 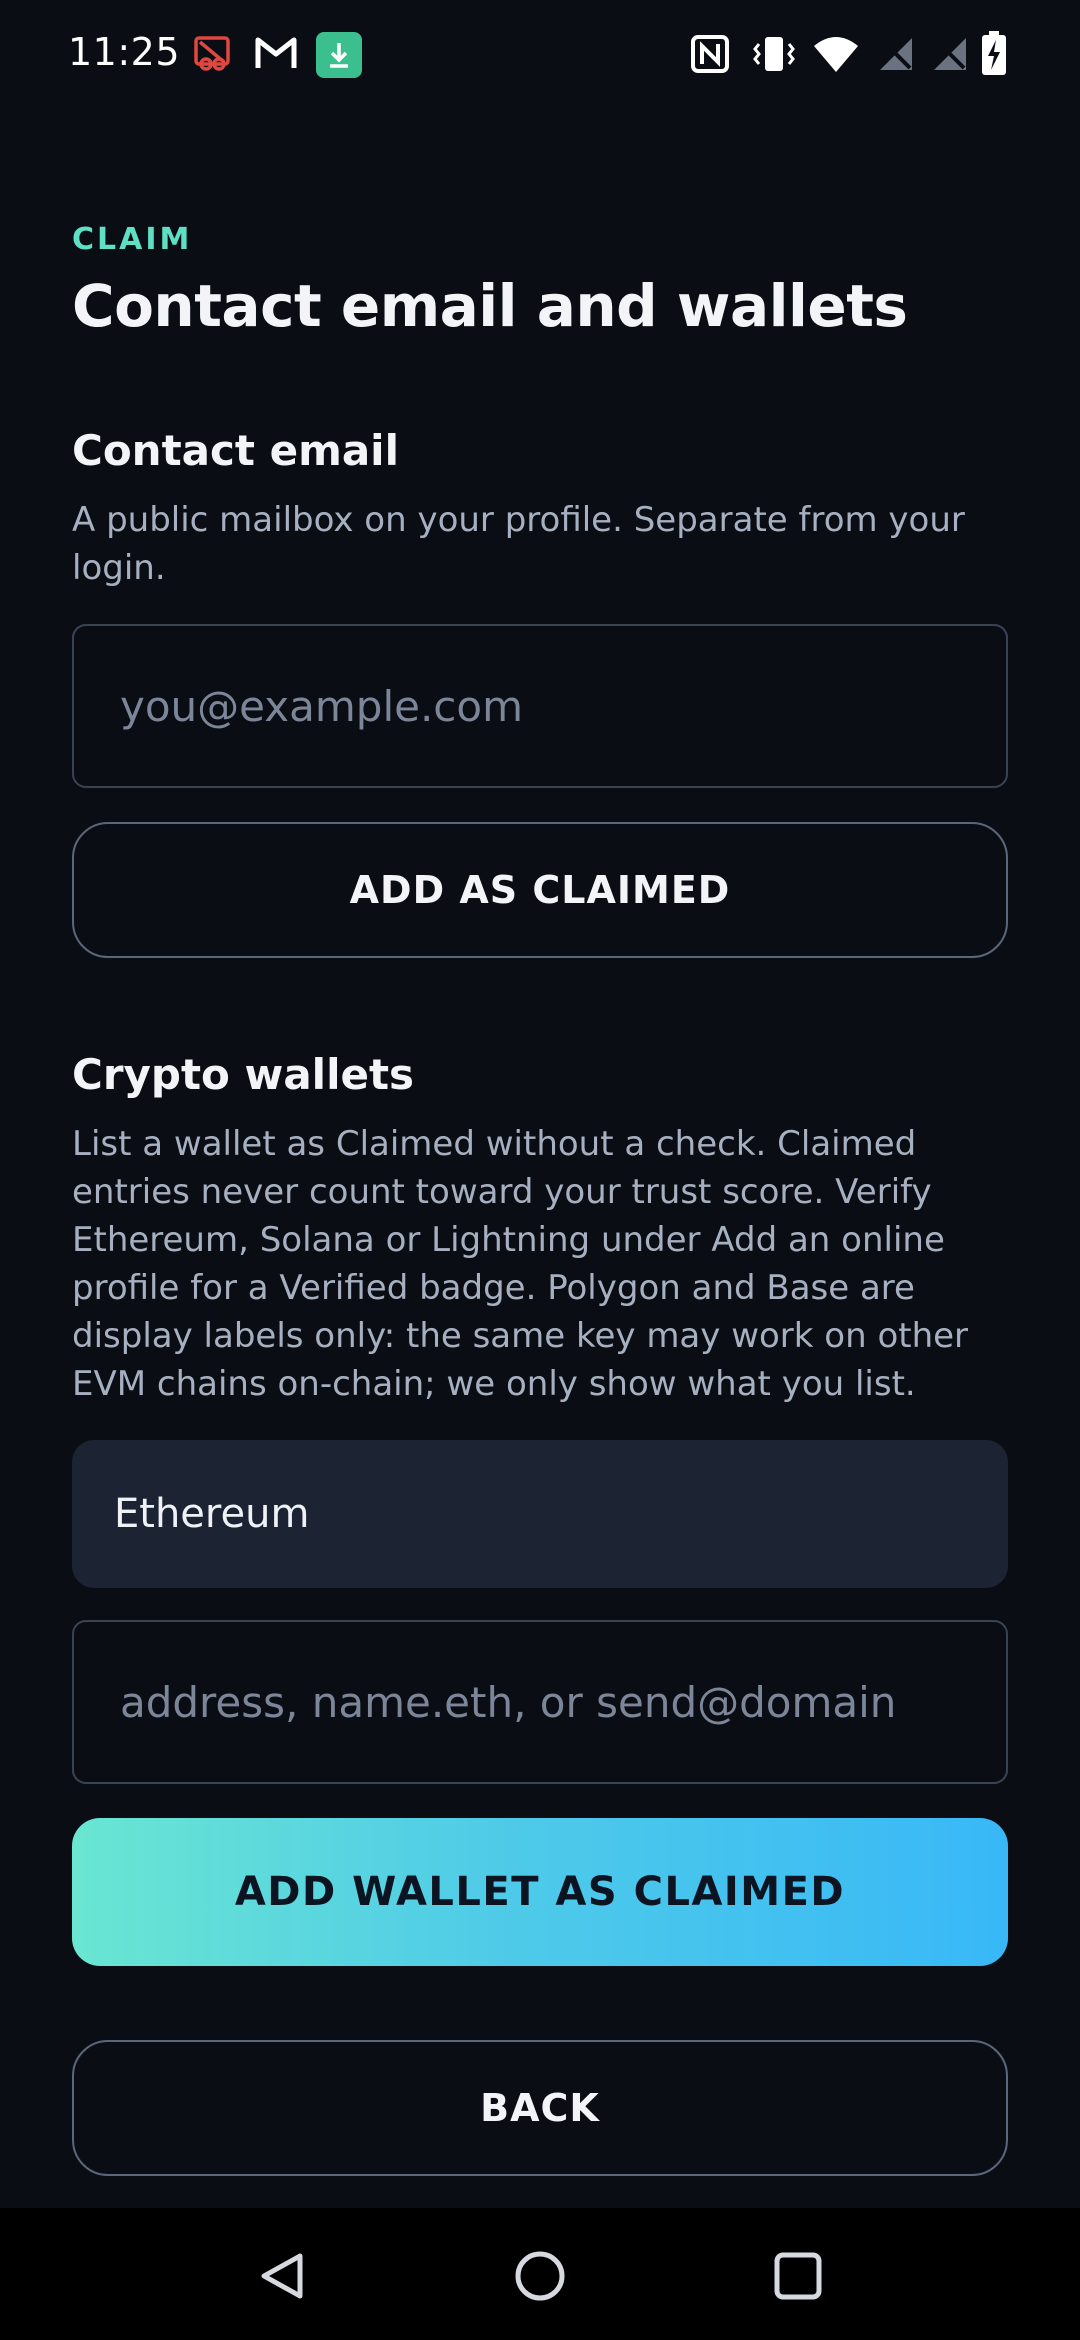 What do you see at coordinates (132, 239) in the screenshot?
I see `eyebrow-label: CLAIM` at bounding box center [132, 239].